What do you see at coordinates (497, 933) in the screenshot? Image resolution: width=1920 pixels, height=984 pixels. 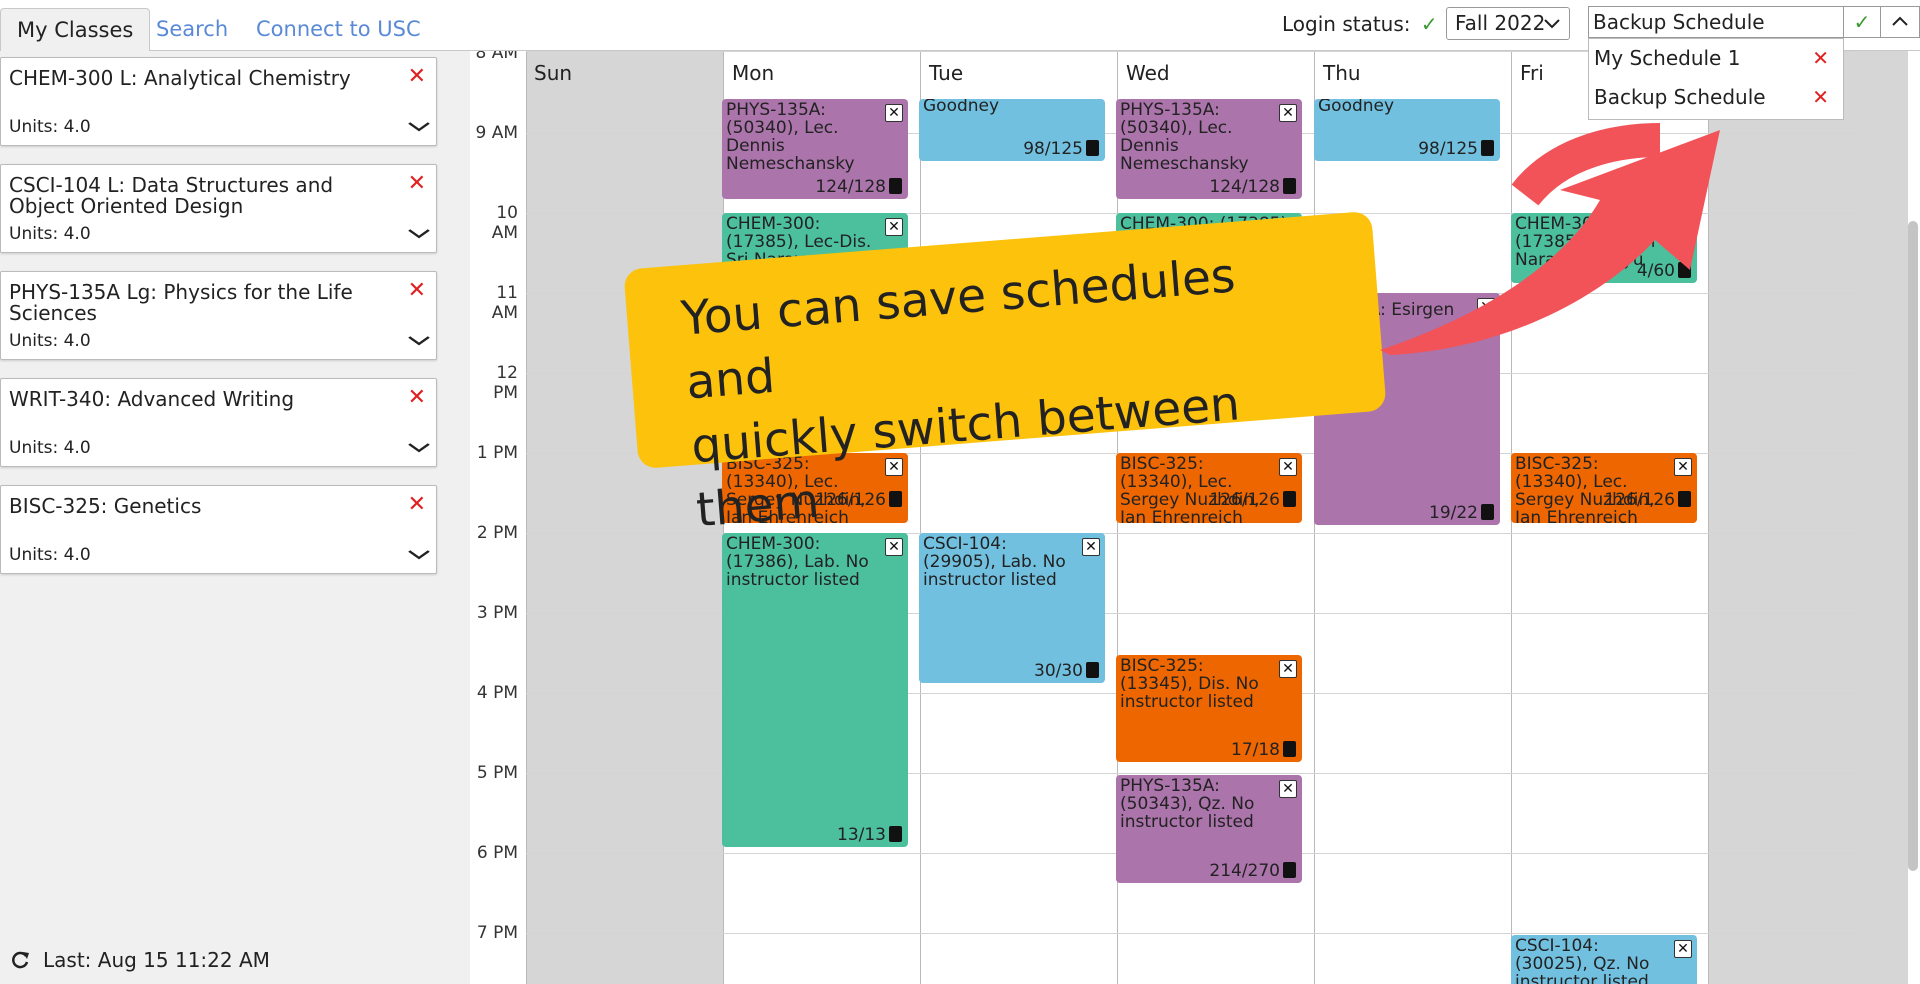 I see `hour-label: 7 PM` at bounding box center [497, 933].